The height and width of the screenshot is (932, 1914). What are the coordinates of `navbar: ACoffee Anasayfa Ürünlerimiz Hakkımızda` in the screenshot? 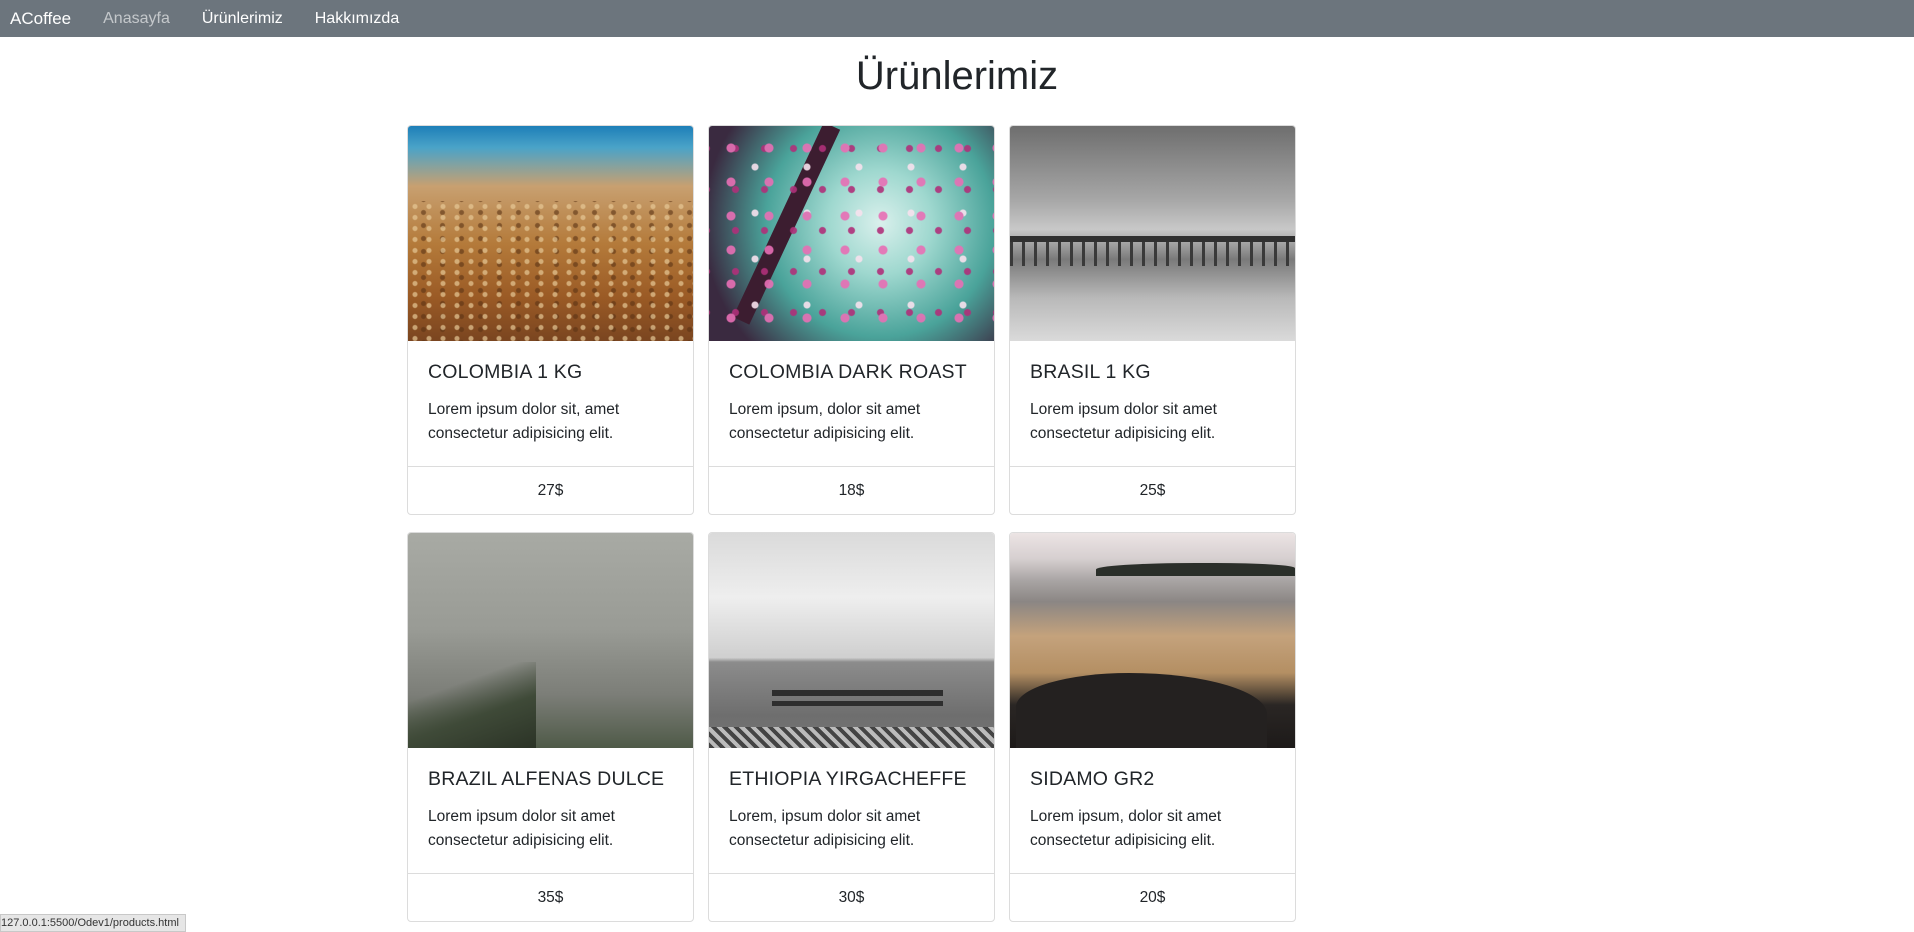 It's located at (957, 18).